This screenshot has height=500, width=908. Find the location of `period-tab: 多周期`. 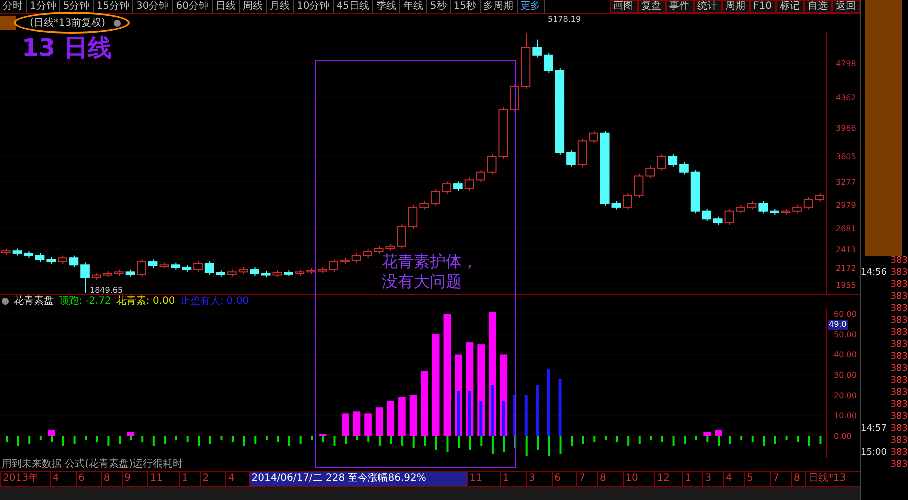

period-tab: 多周期 is located at coordinates (499, 6).